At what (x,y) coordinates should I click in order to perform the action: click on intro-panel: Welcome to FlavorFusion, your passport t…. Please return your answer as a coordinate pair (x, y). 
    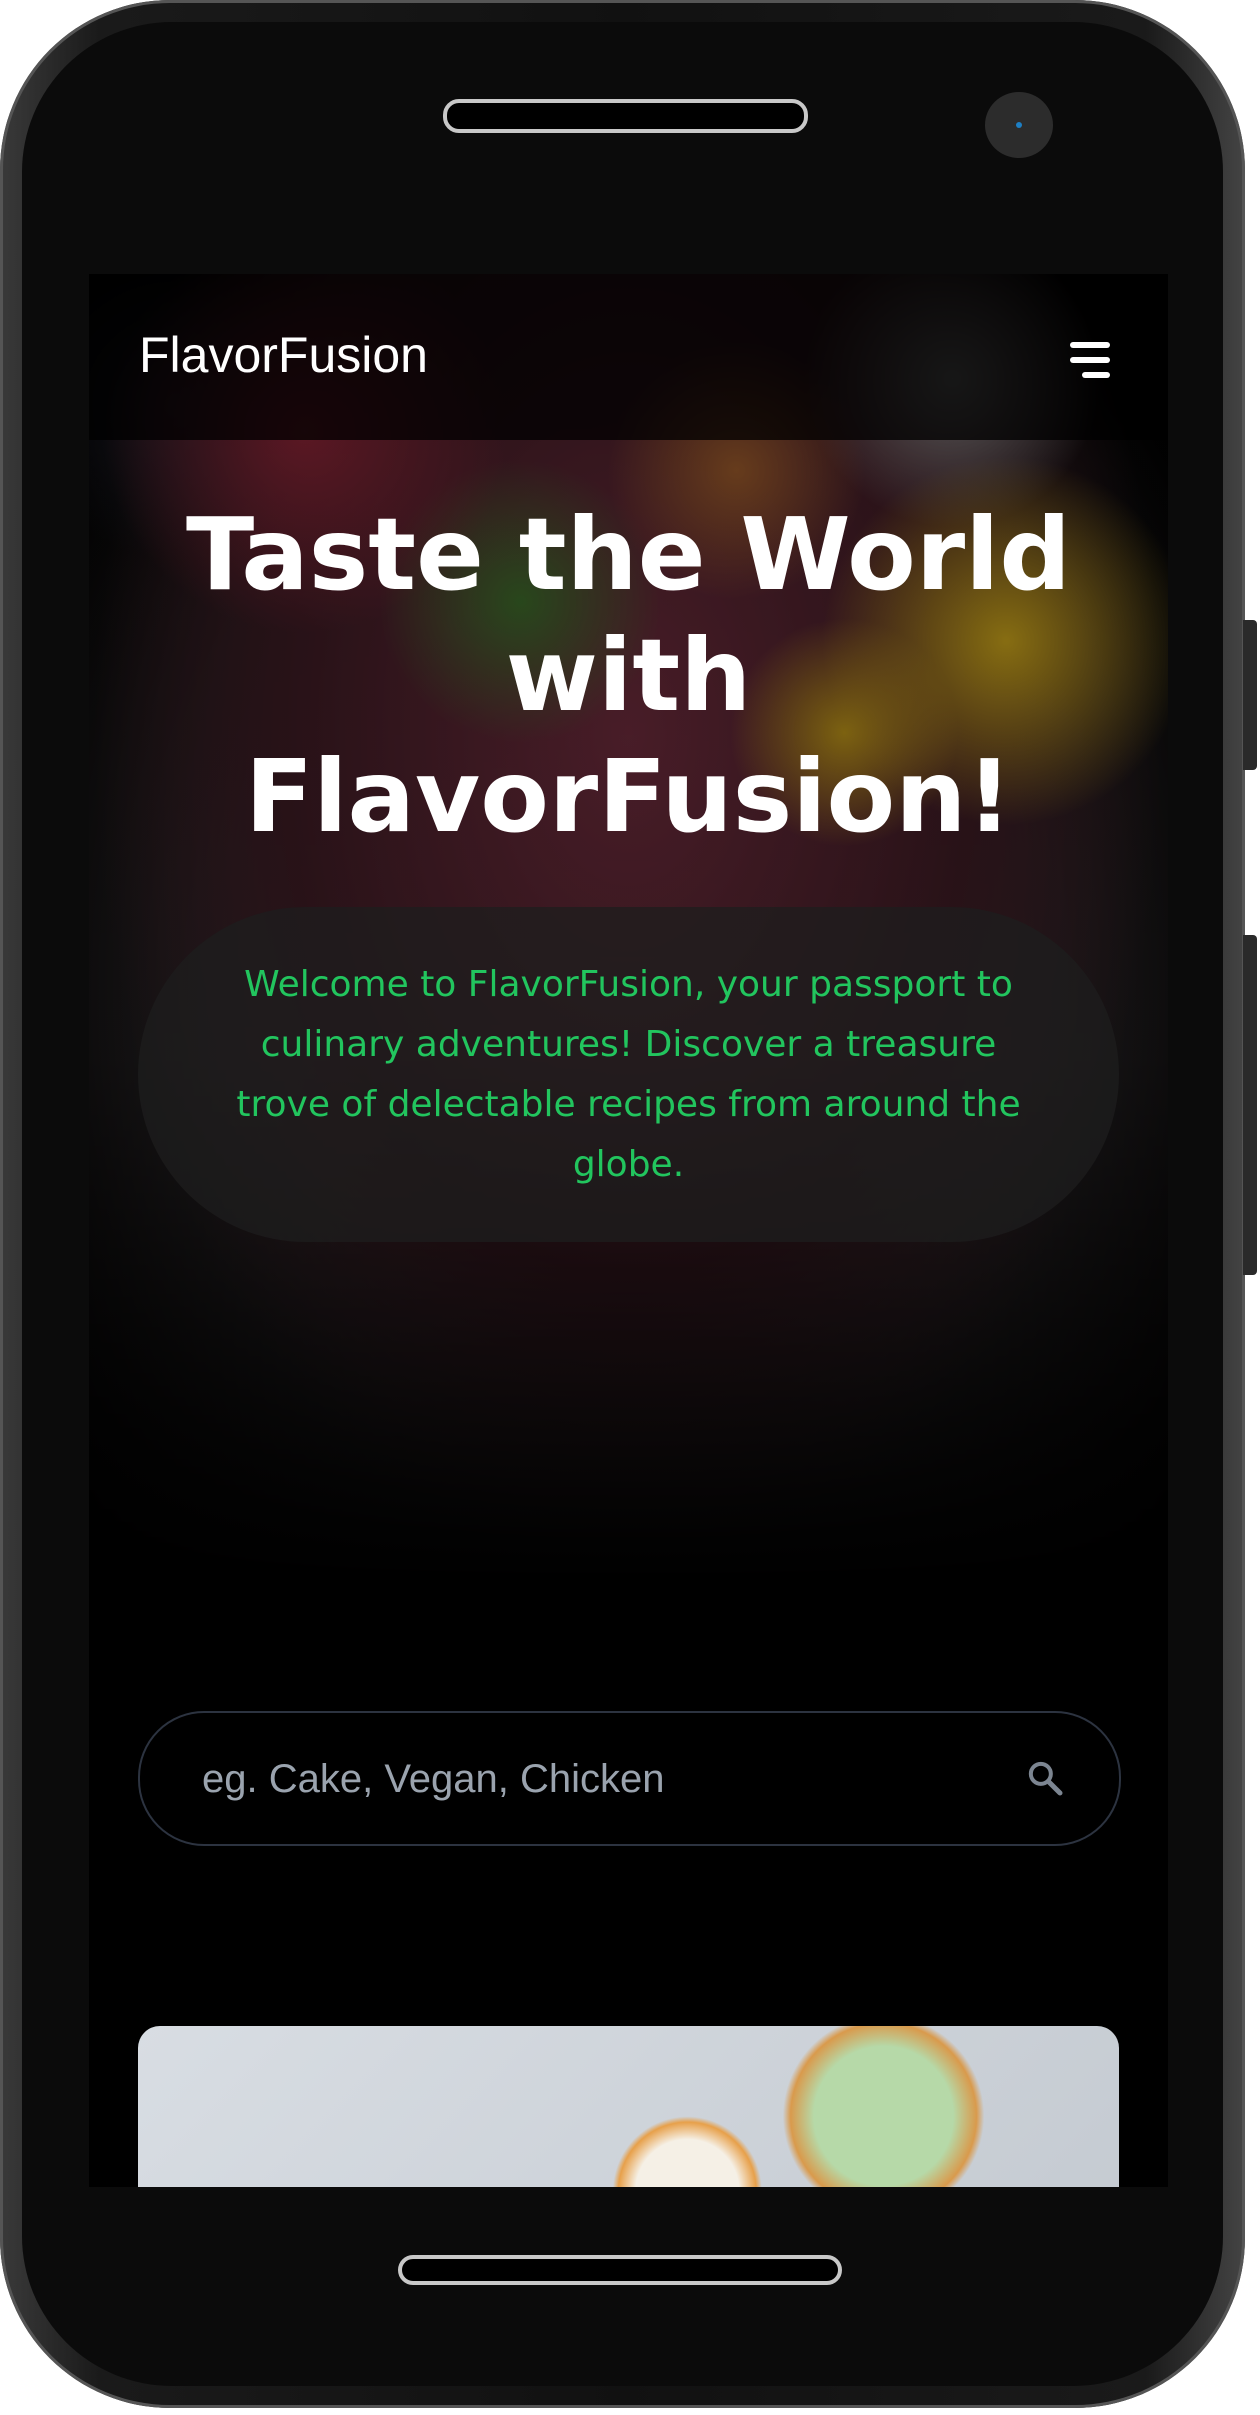
    Looking at the image, I should click on (628, 1074).